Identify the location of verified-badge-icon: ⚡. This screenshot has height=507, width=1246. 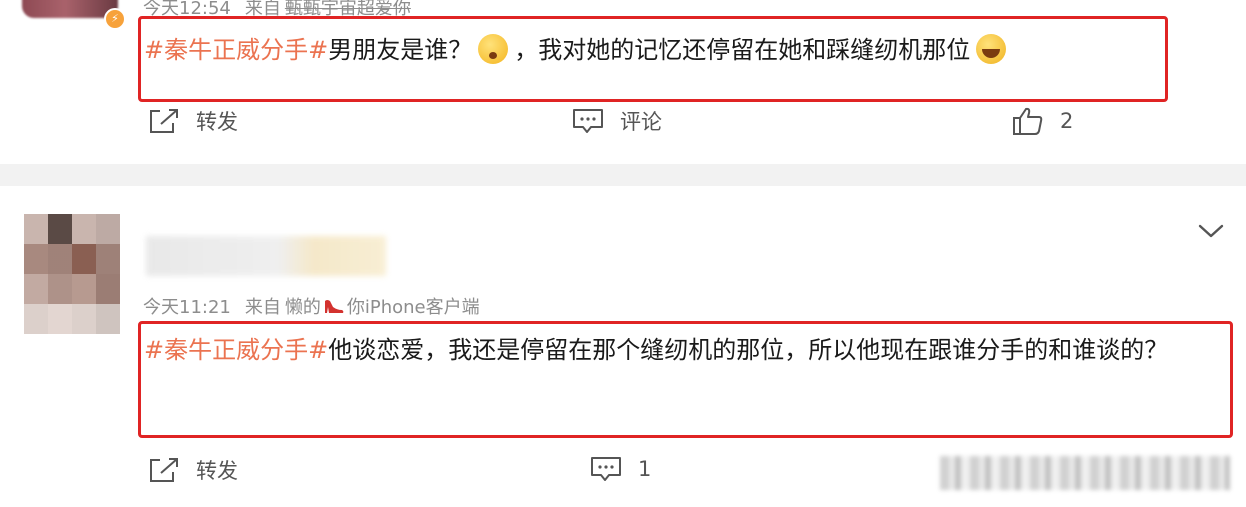
(115, 19).